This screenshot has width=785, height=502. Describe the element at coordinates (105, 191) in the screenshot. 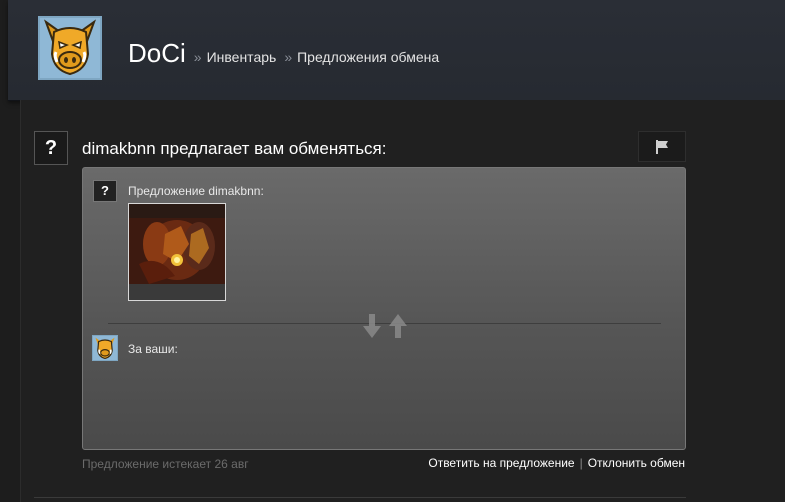

I see `partner-avatar-small: ?` at that location.